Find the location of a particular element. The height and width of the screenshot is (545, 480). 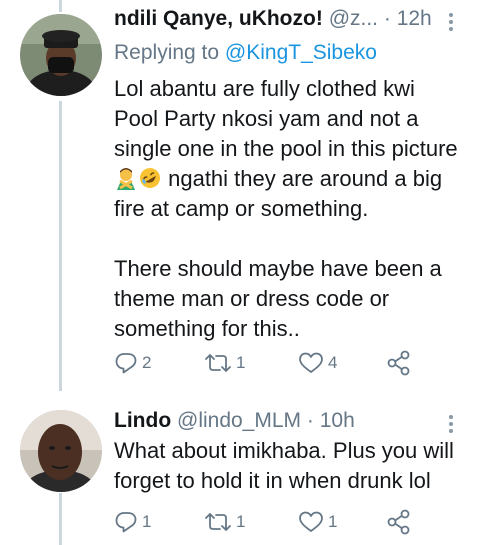

timestamp: 10h is located at coordinates (337, 420).